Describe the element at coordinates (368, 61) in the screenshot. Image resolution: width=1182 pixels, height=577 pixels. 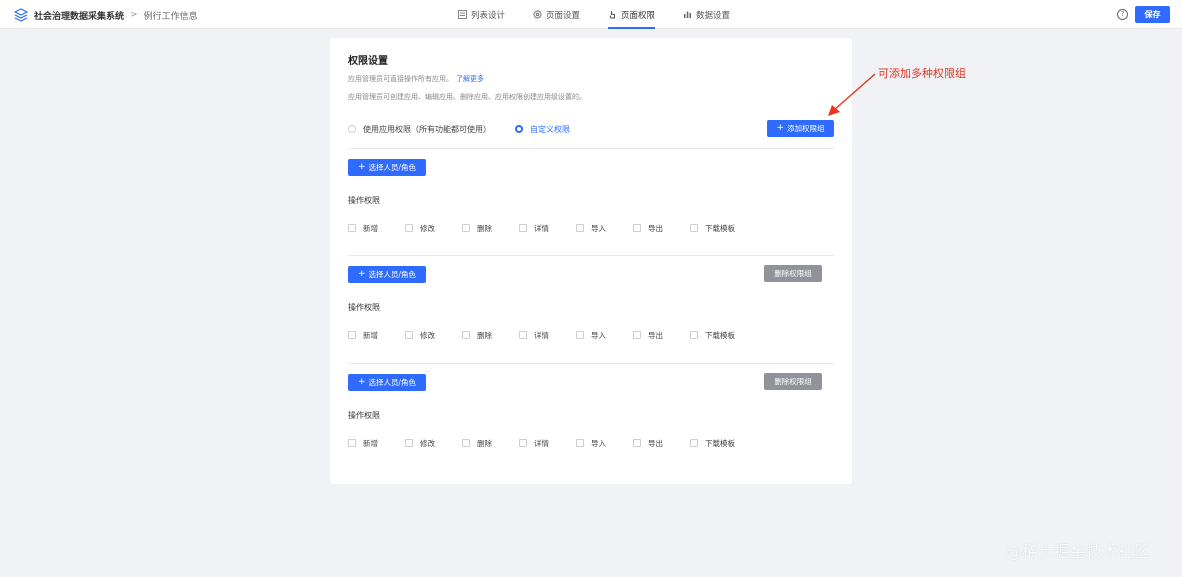
I see `page-title: 权限设置` at that location.